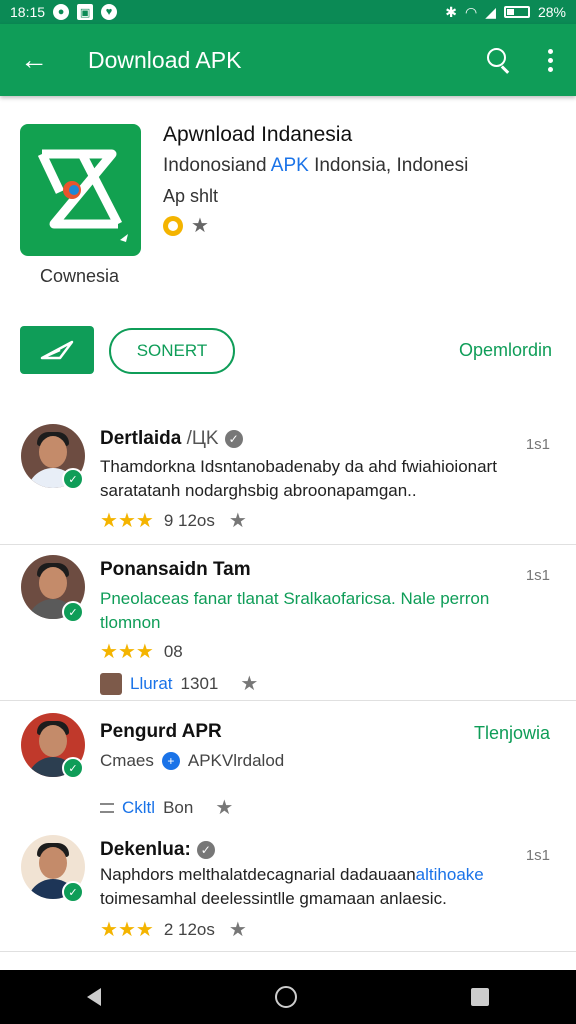 The width and height of the screenshot is (576, 1024). I want to click on mini-avatar, so click(111, 683).